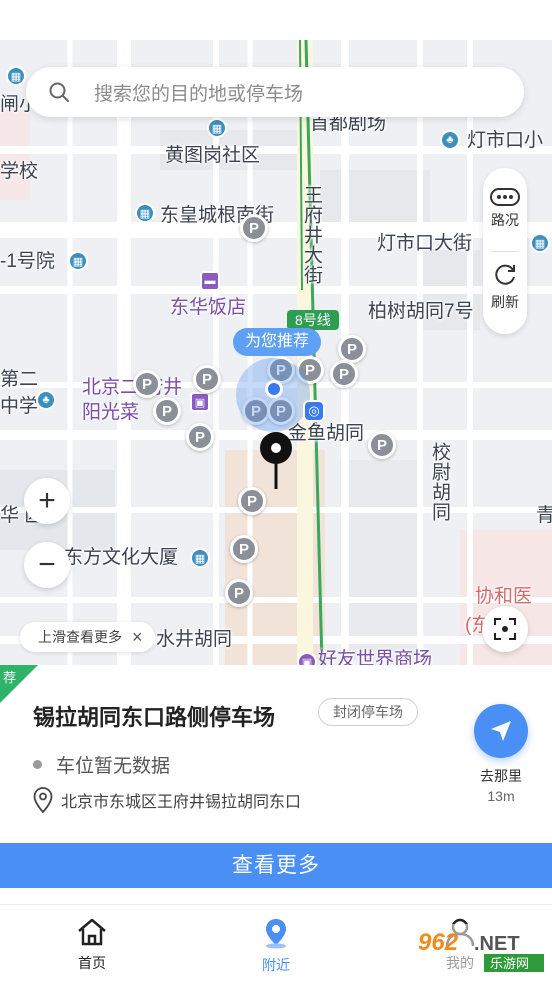 This screenshot has height=981, width=552. Describe the element at coordinates (505, 220) in the screenshot. I see `traffic-label: 路况` at that location.